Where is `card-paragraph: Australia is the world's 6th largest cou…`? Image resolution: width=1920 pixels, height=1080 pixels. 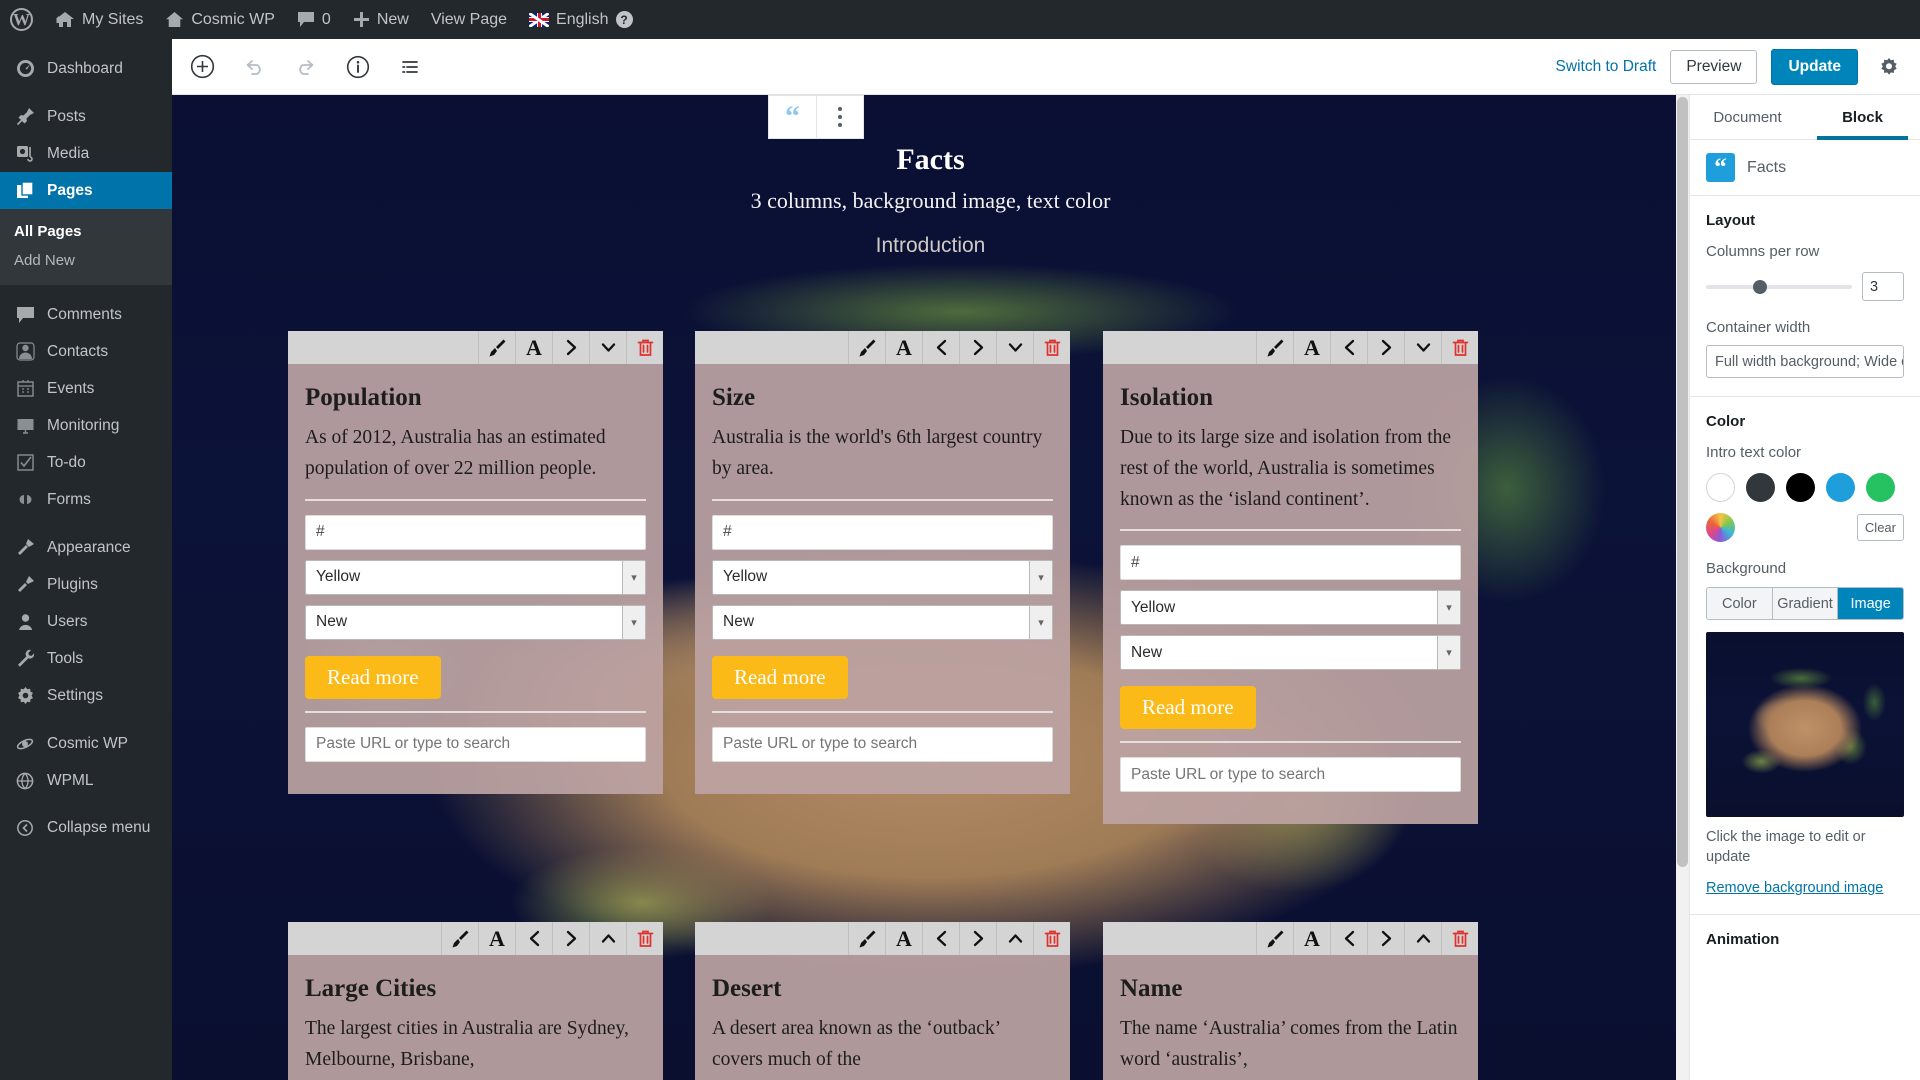
card-paragraph: Australia is the world's 6th largest cou… is located at coordinates (882, 454).